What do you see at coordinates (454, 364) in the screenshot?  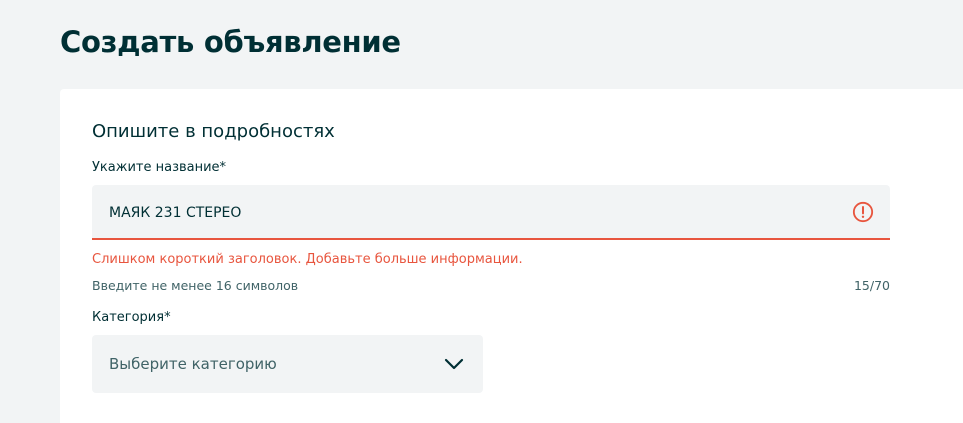 I see `chevron-down-icon` at bounding box center [454, 364].